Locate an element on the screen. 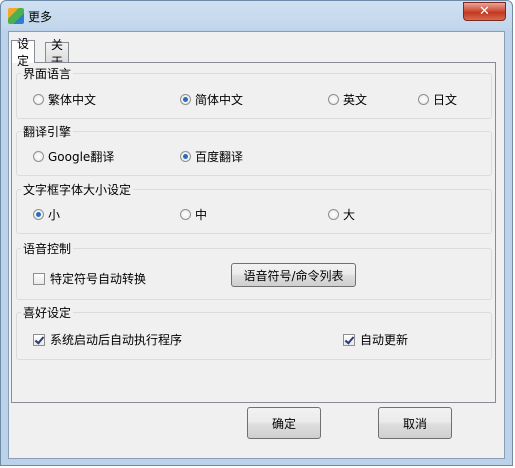 Image resolution: width=515 pixels, height=468 pixels. ok-button-label: 确定 is located at coordinates (283, 423).